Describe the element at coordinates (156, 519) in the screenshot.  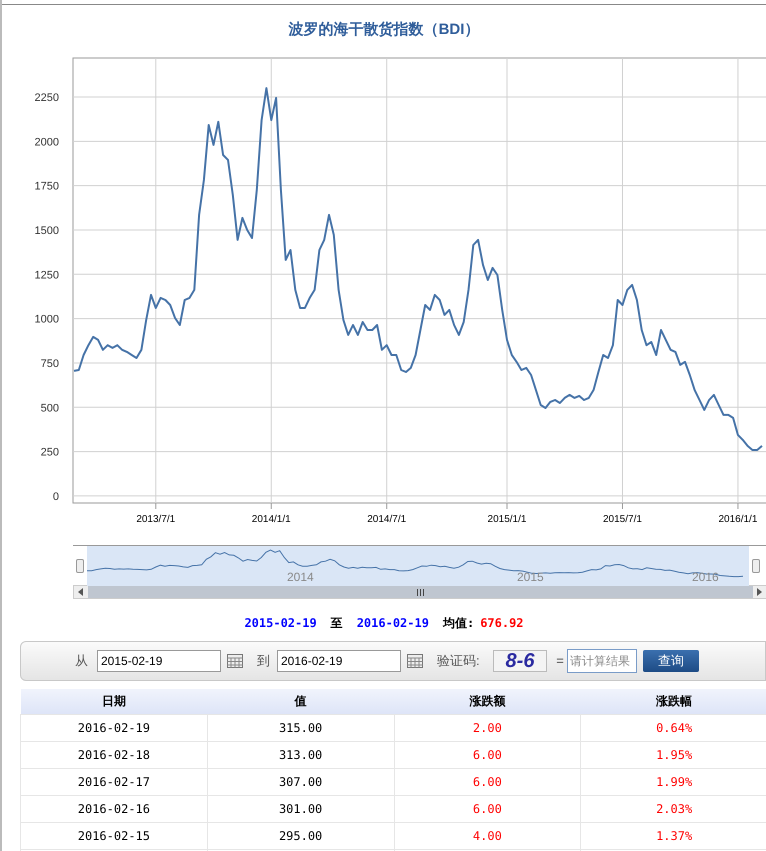
I see `x-axis-label: 2013/7/1` at that location.